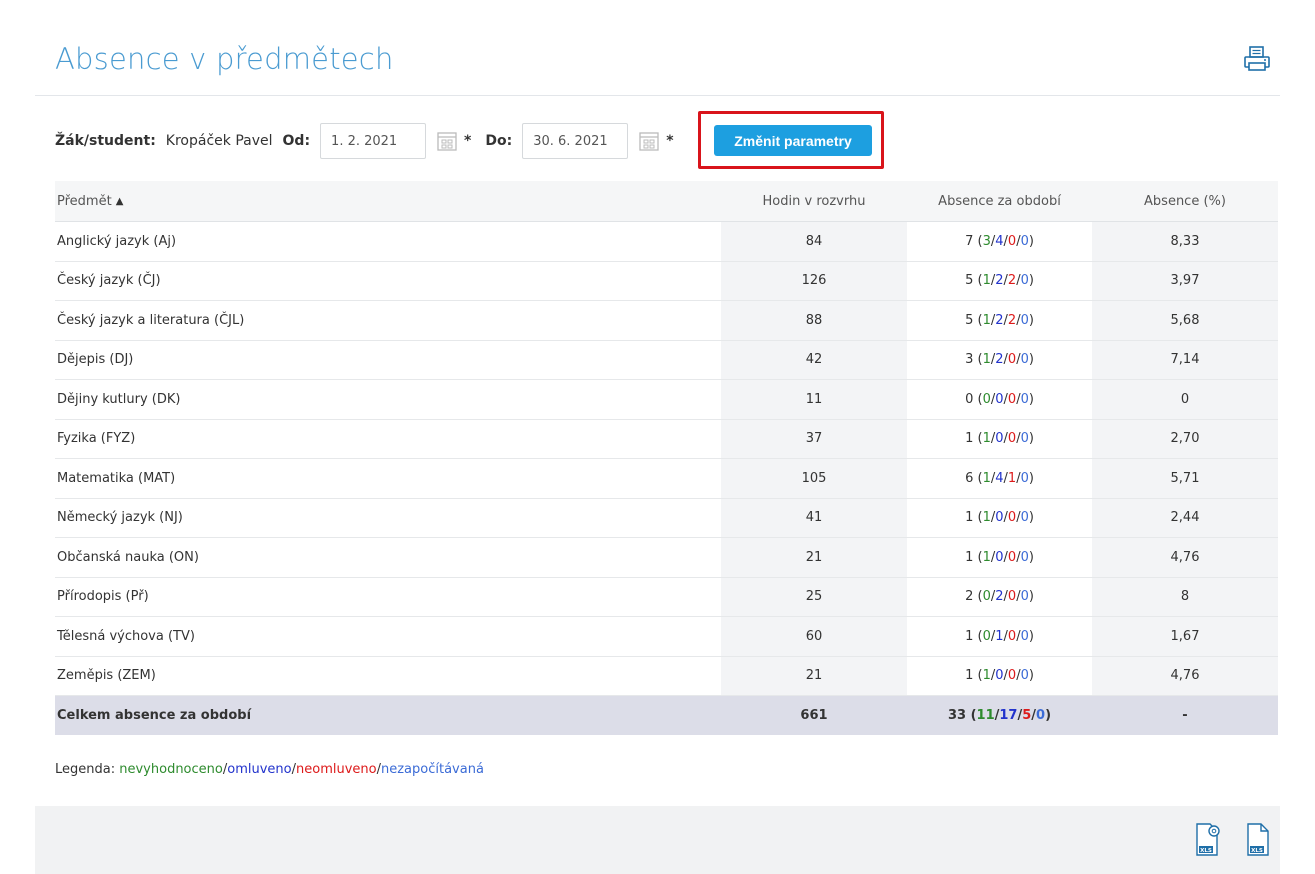 The width and height of the screenshot is (1315, 874). What do you see at coordinates (105, 141) in the screenshot?
I see `student-label: Žák/student:` at bounding box center [105, 141].